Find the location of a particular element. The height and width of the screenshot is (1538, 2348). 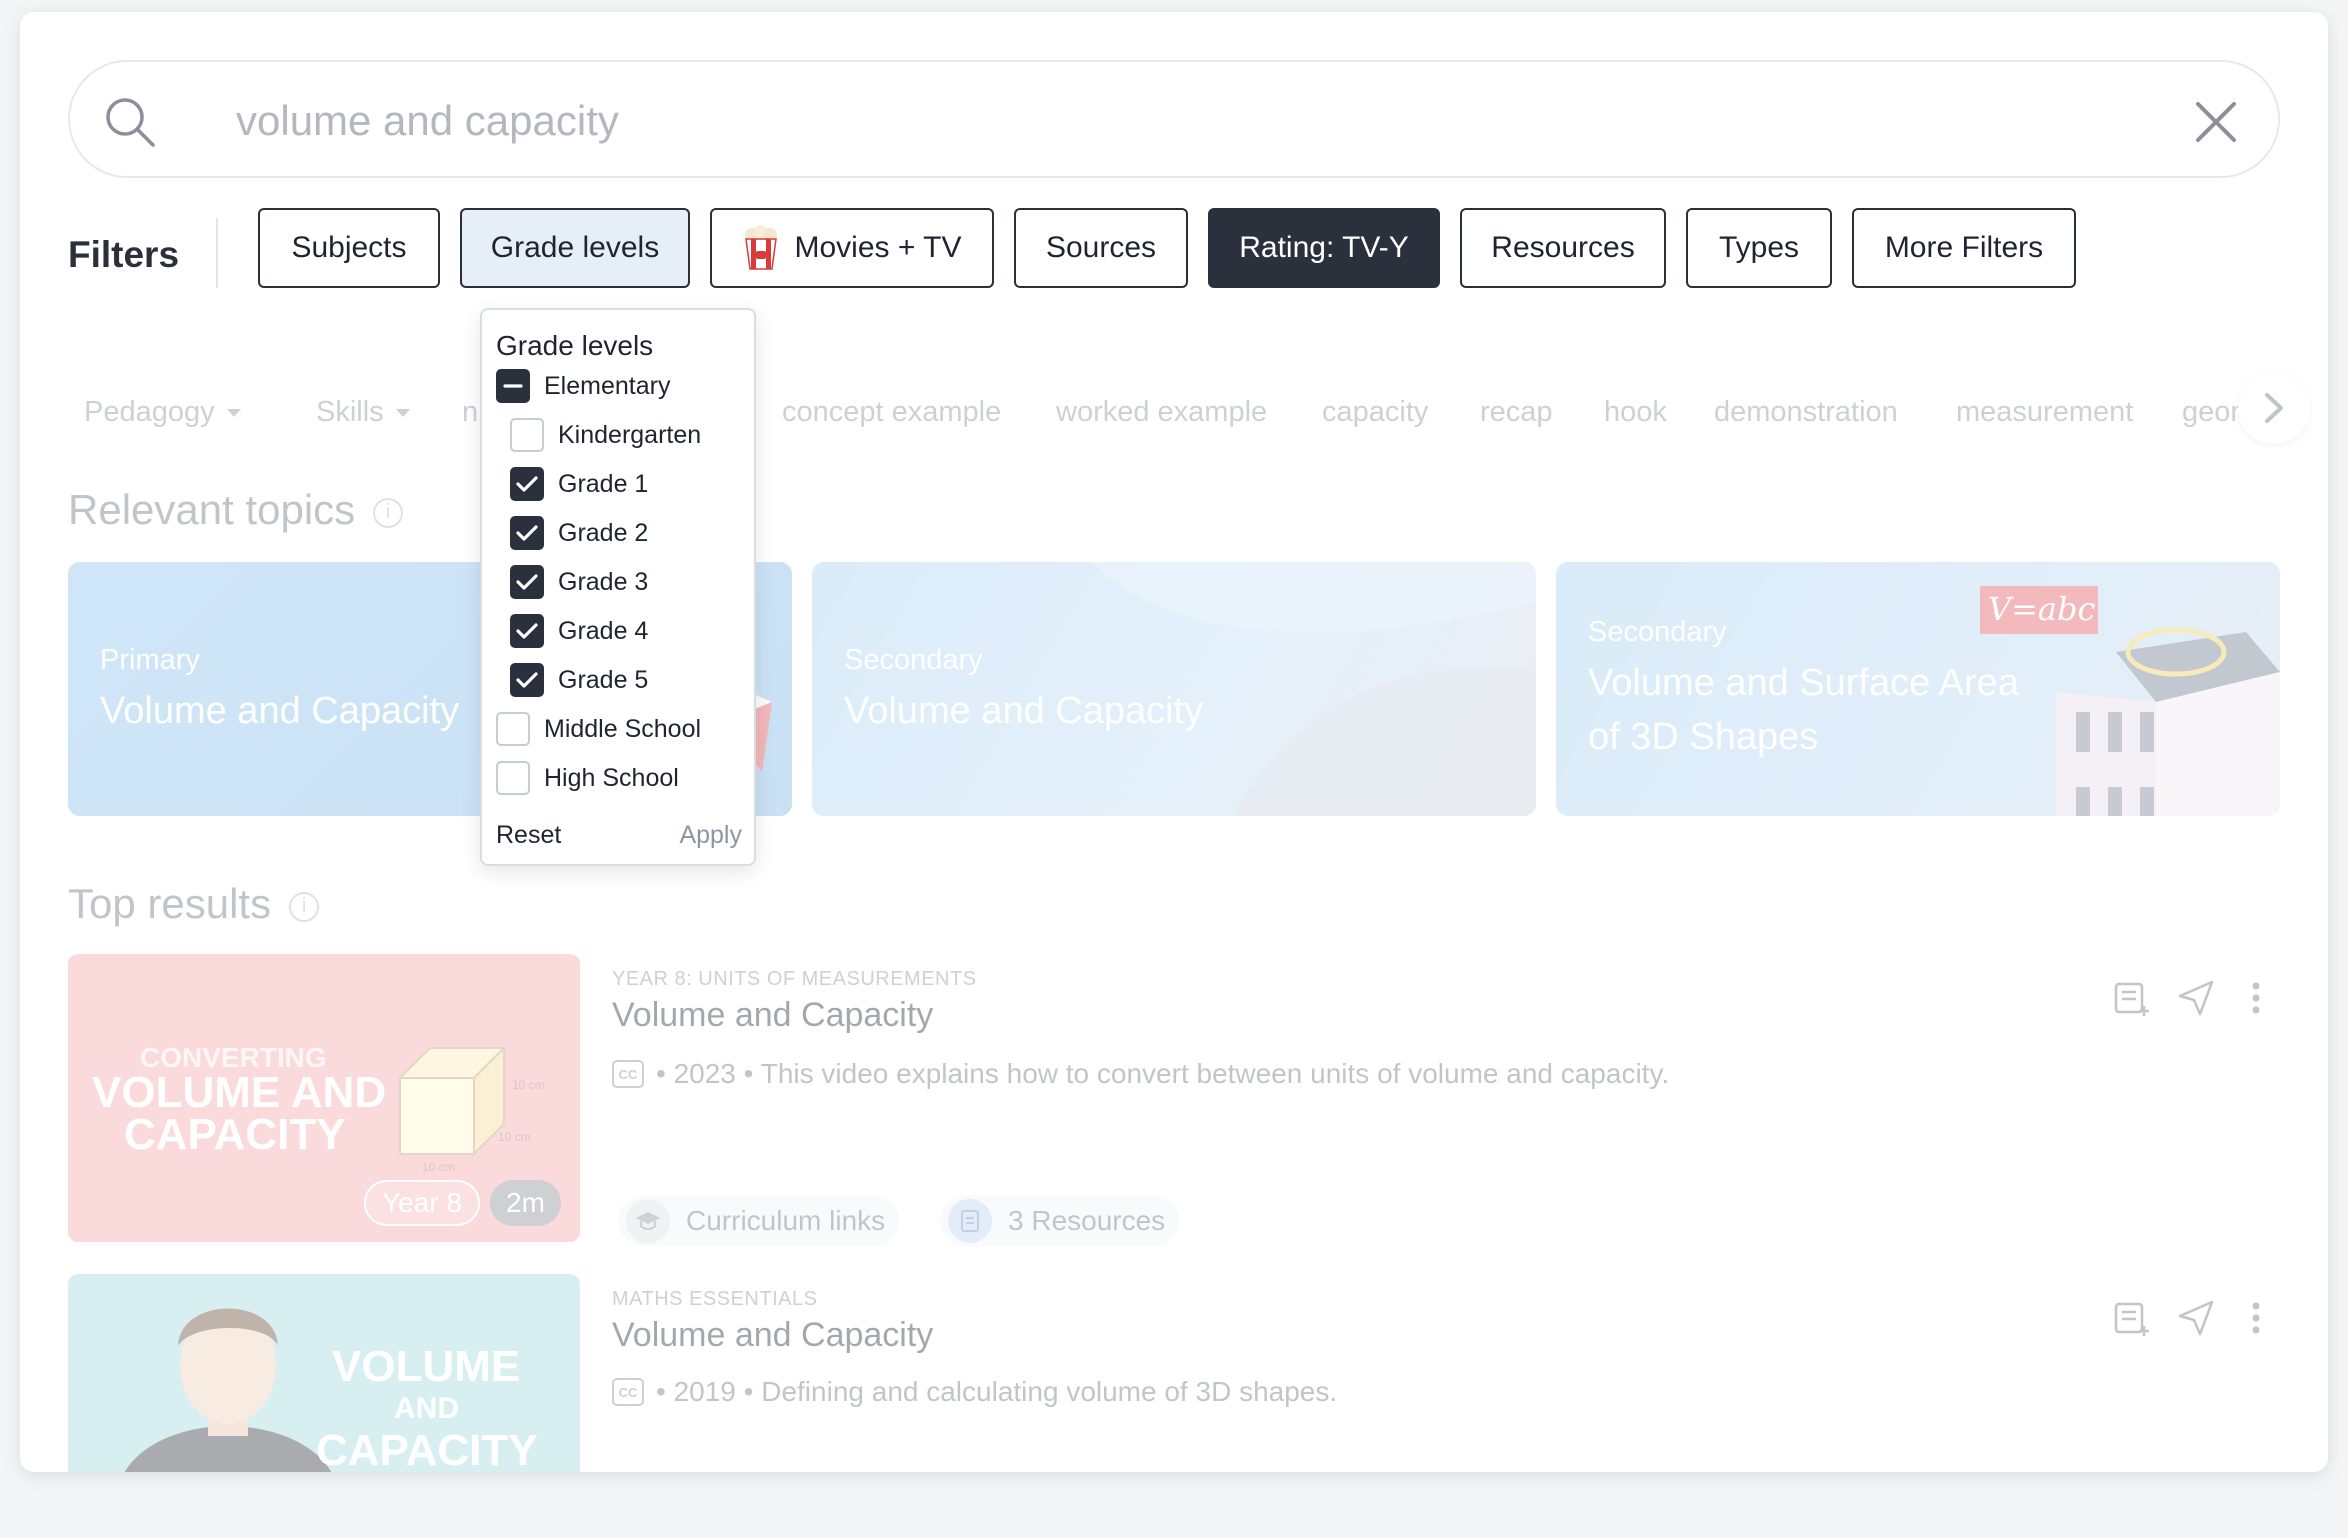

option-label: Grade 1 is located at coordinates (603, 483).